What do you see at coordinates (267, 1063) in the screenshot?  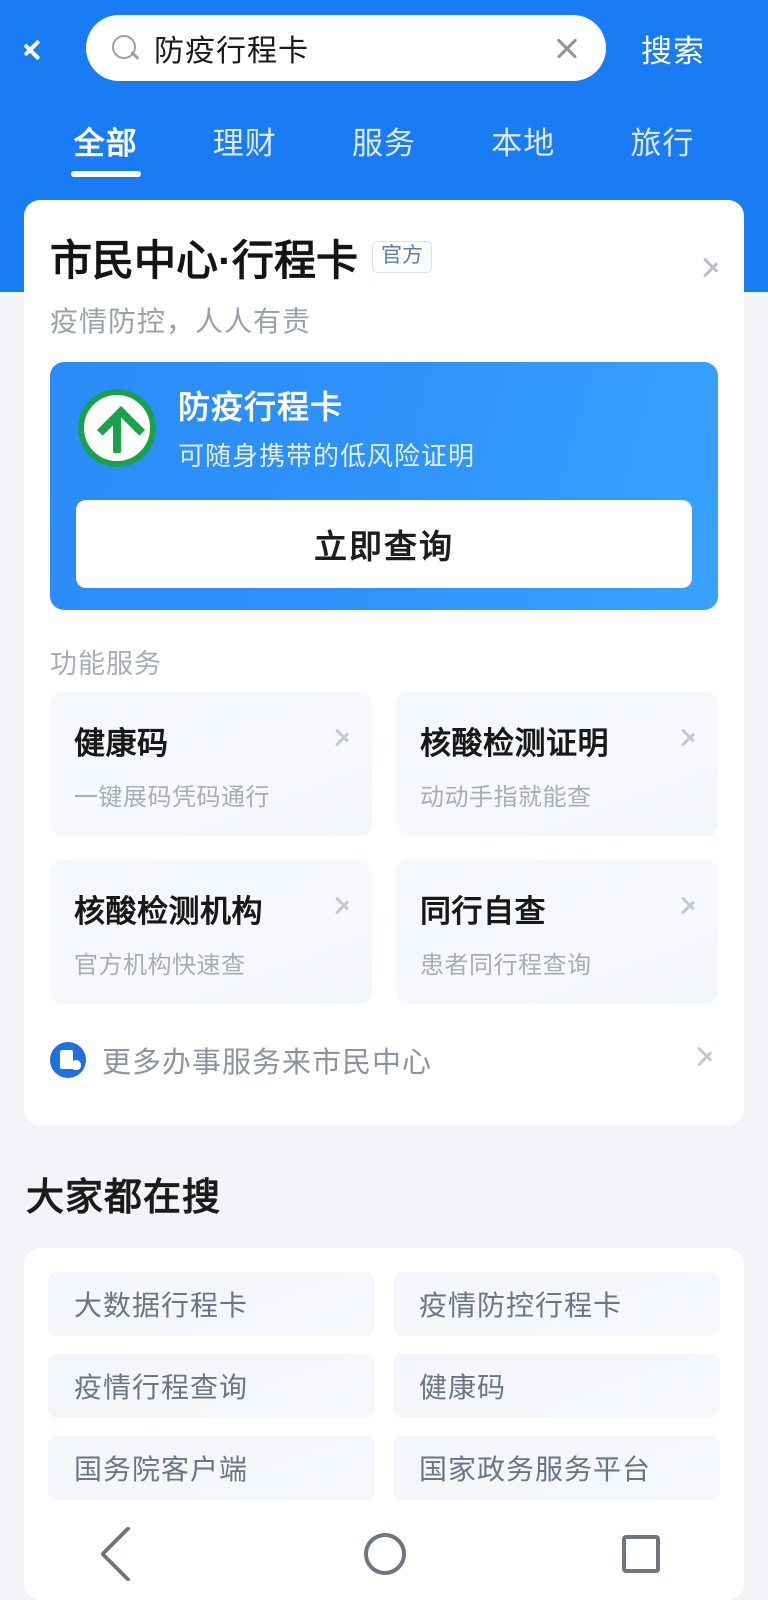 I see `more-services-label: 更多办事服务来市民中心` at bounding box center [267, 1063].